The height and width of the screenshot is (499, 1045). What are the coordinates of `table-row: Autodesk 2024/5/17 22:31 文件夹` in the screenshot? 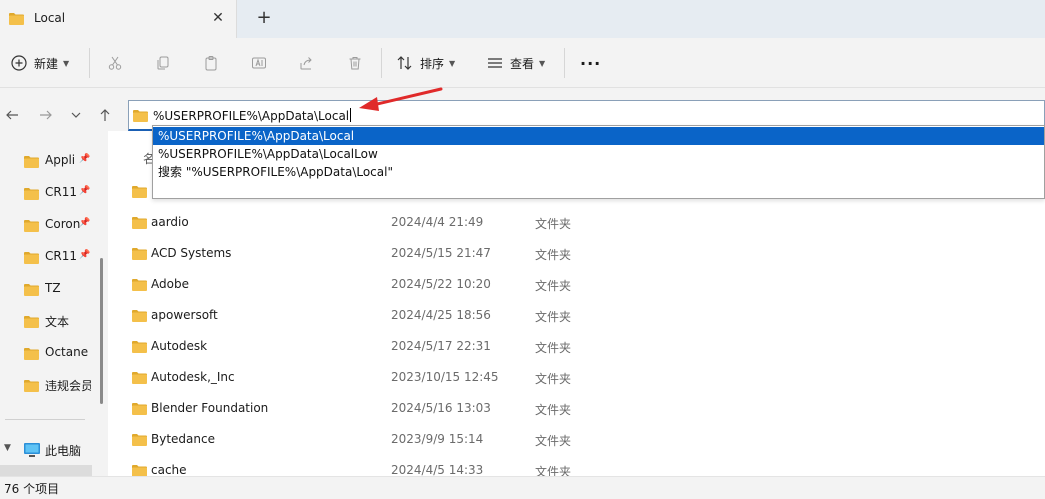 It's located at (576, 346).